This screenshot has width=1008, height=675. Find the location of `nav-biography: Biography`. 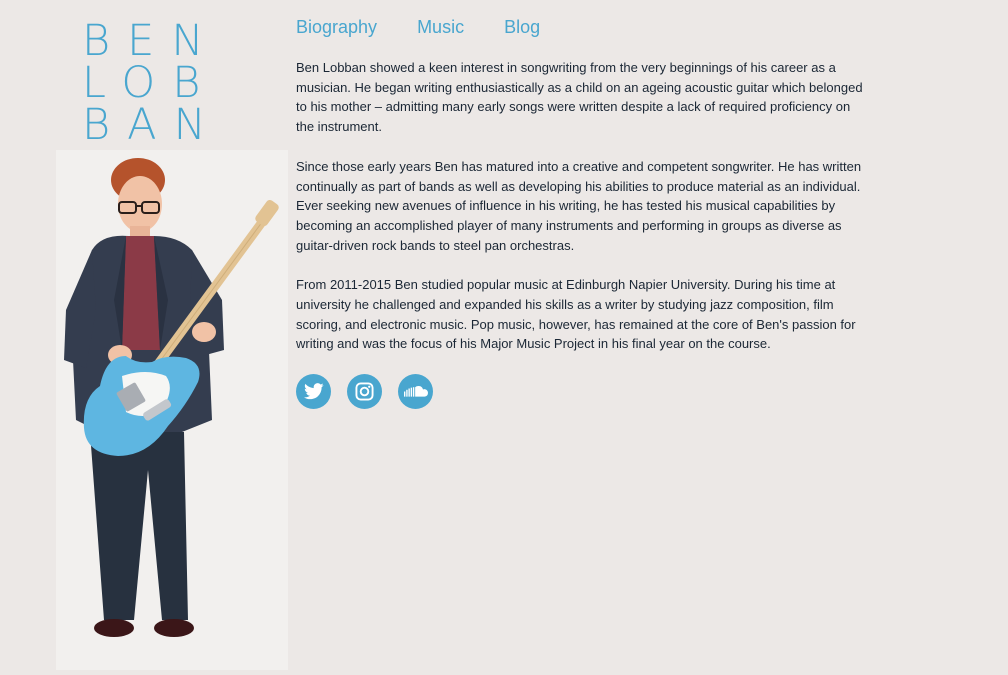

nav-biography: Biography is located at coordinates (336, 27).